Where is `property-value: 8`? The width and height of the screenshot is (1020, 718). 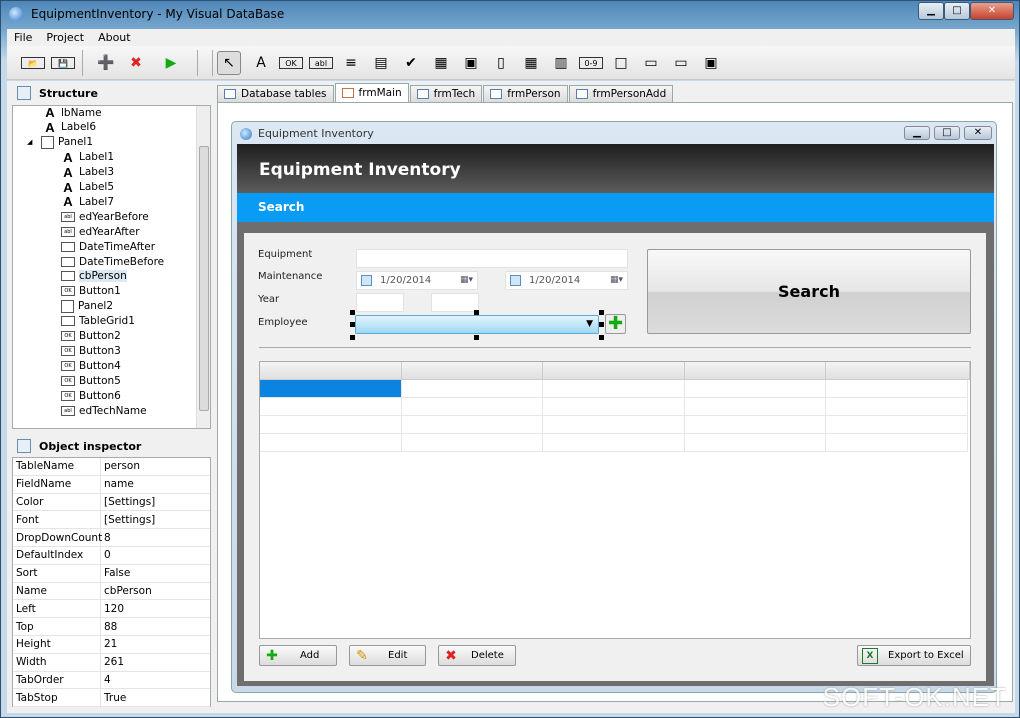 property-value: 8 is located at coordinates (106, 538).